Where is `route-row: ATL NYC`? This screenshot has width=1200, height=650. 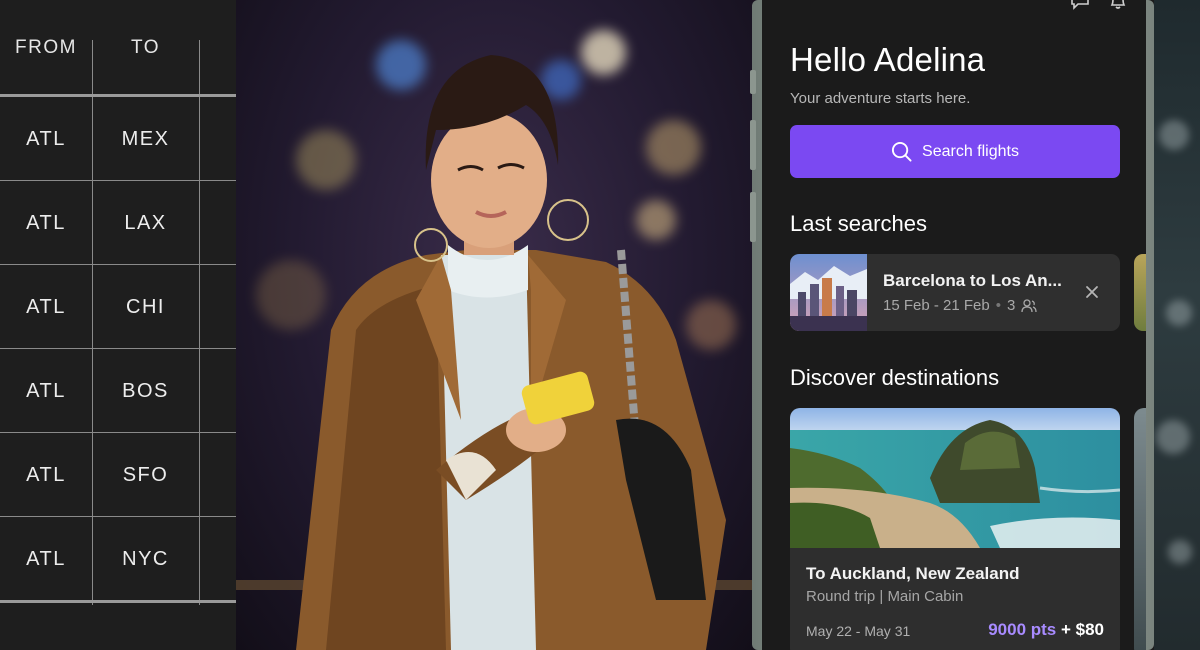 route-row: ATL NYC is located at coordinates (118, 559).